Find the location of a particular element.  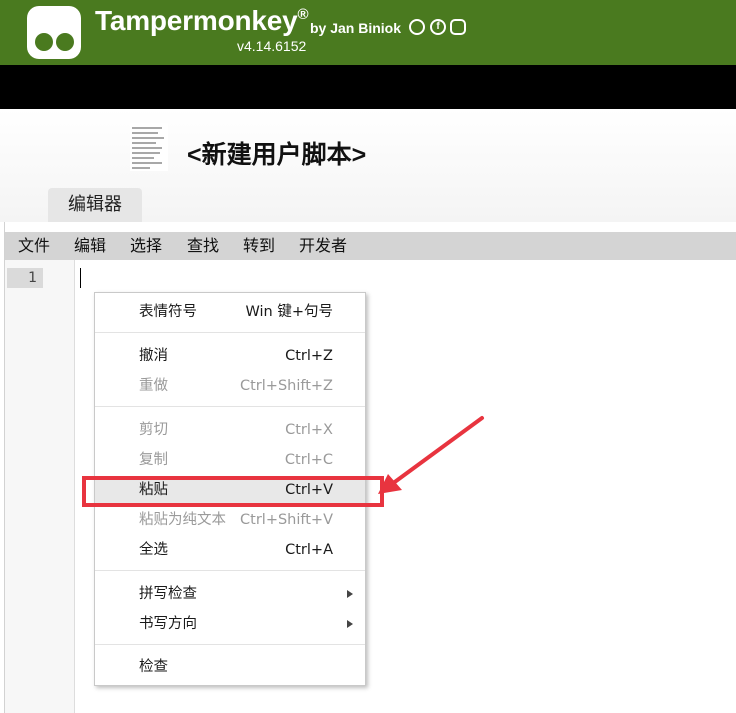

line-gutter: 1 is located at coordinates (40, 486).